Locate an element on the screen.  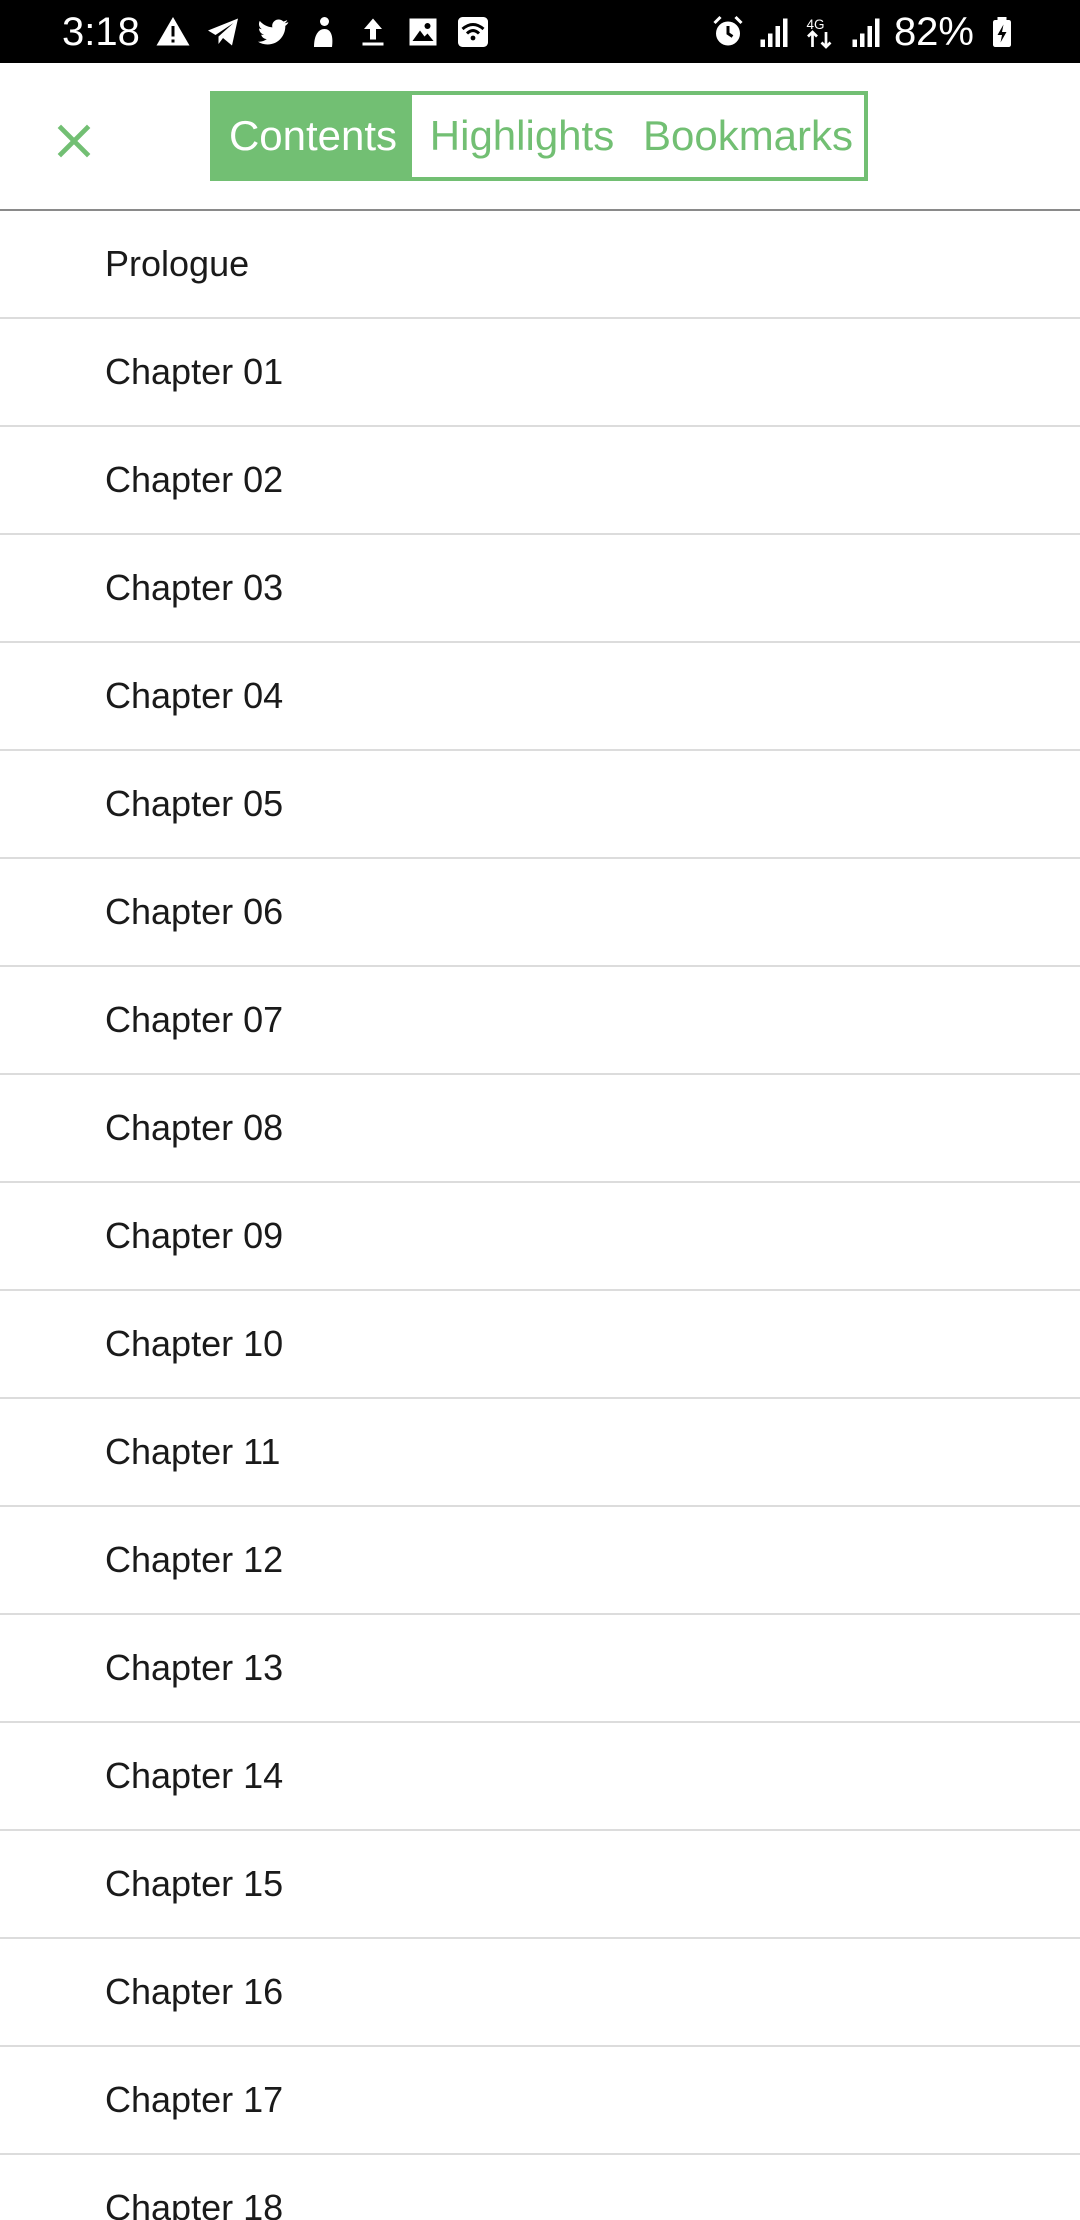
toc-item-label: Chapter 15 is located at coordinates (194, 1883).